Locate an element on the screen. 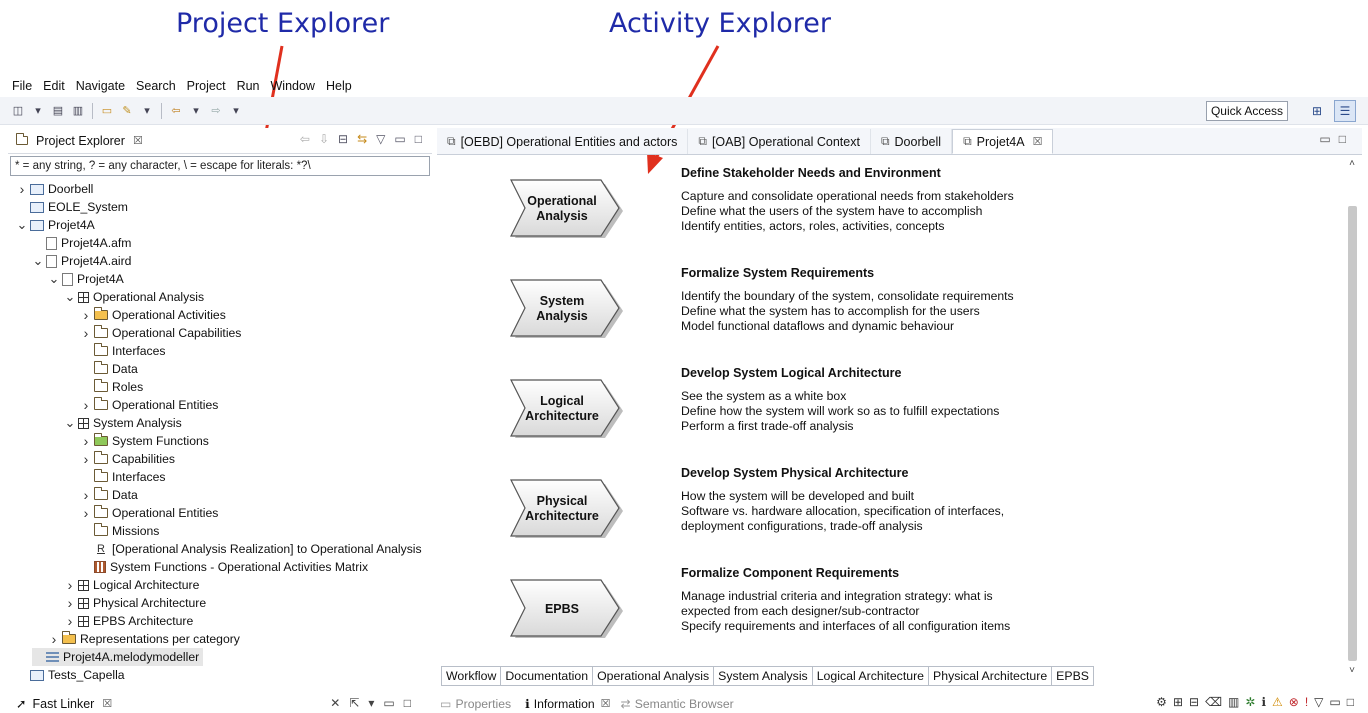  tree-item: ⌄ Projet4A is located at coordinates (55, 225).